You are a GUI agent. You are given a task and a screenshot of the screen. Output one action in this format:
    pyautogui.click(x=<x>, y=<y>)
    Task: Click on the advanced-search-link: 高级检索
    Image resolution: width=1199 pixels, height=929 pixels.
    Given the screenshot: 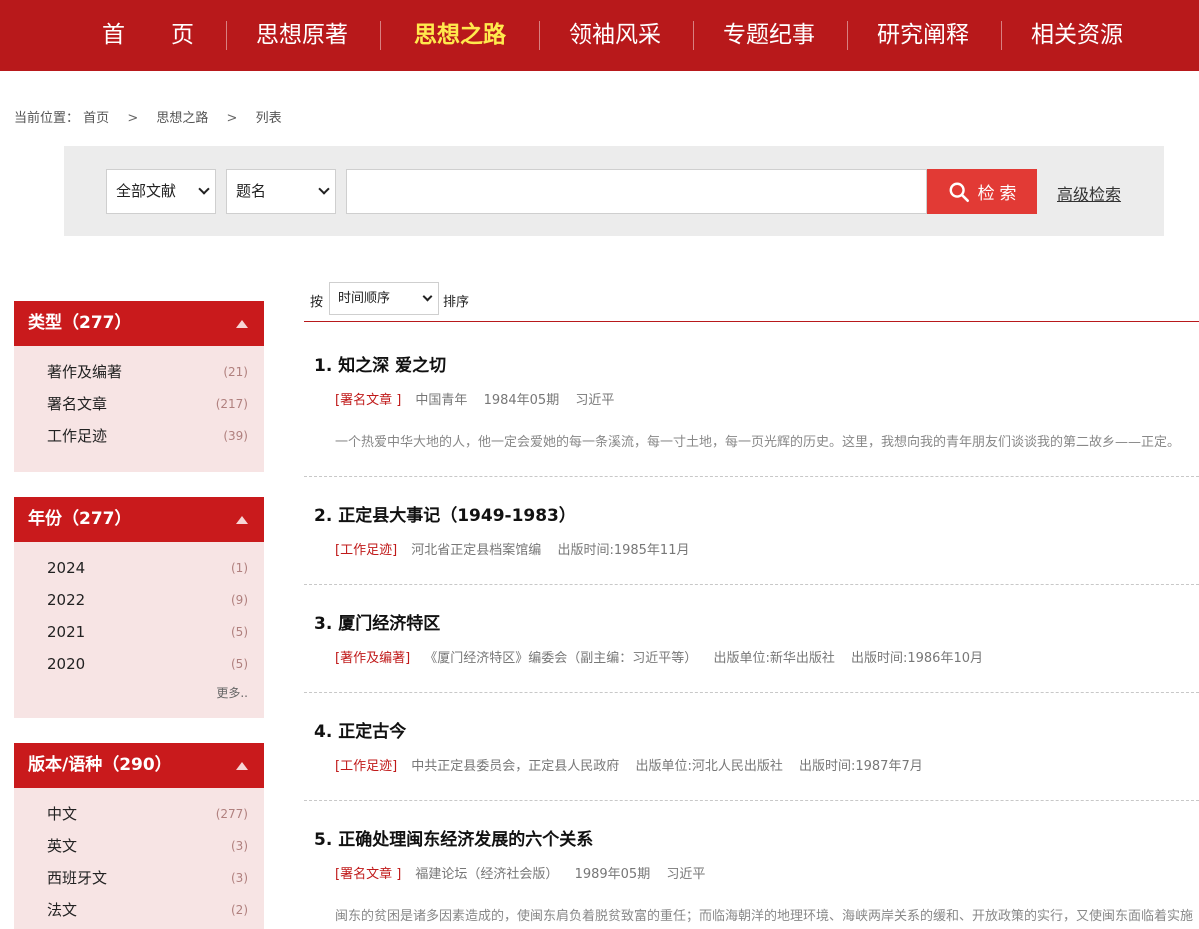 What is the action you would take?
    pyautogui.click(x=1089, y=193)
    